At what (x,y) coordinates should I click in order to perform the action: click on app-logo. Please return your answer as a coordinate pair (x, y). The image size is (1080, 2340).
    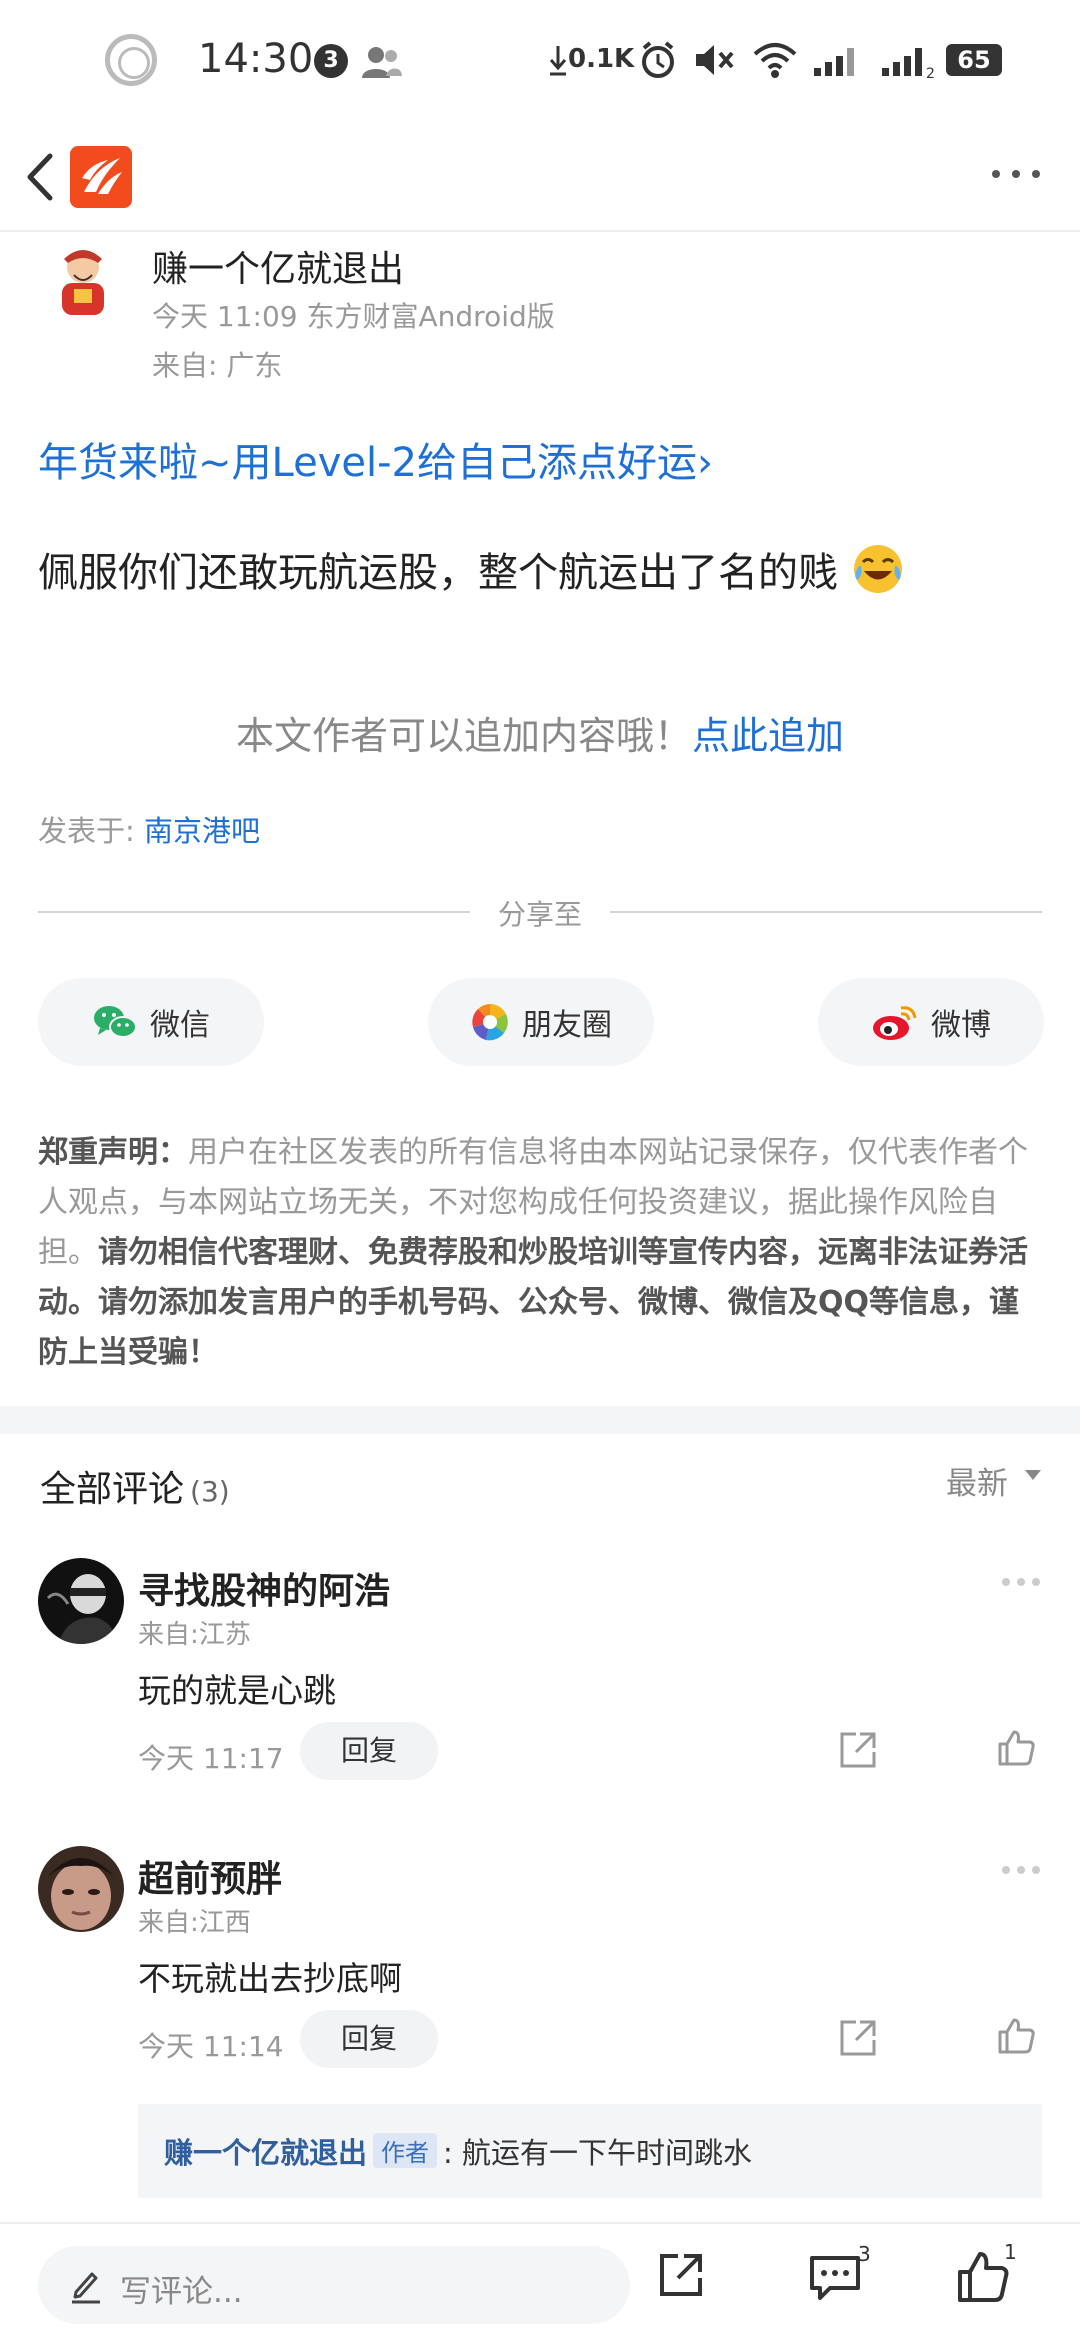
    Looking at the image, I should click on (101, 177).